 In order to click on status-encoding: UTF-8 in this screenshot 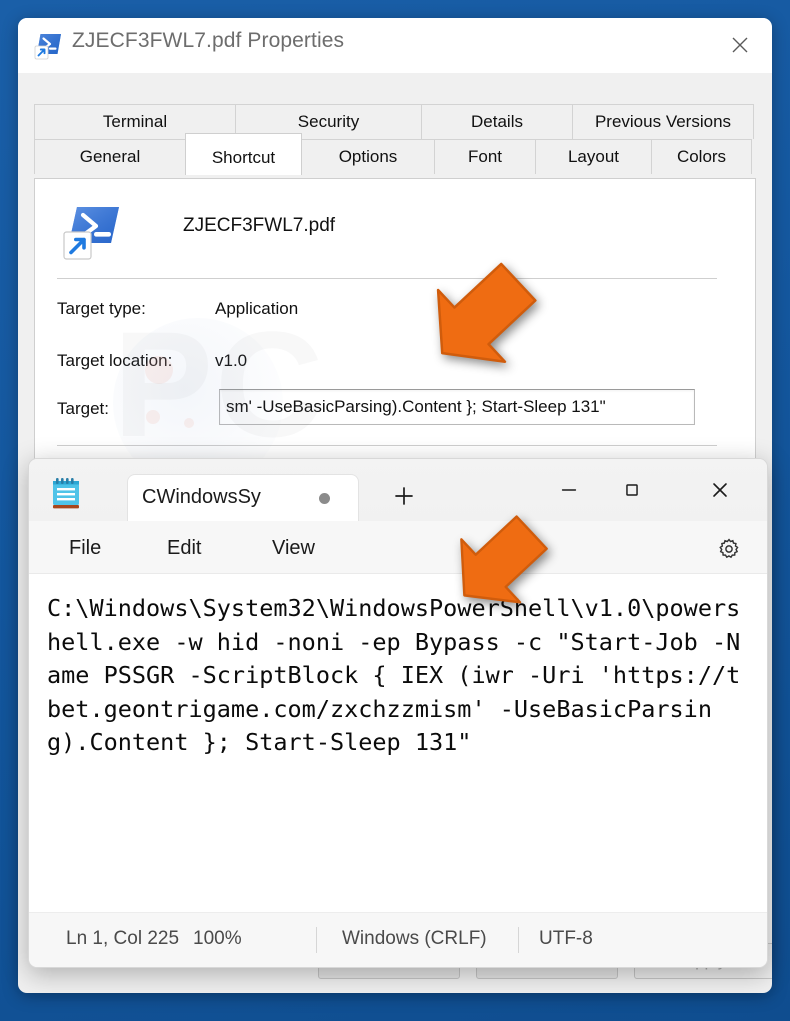, I will do `click(566, 939)`.